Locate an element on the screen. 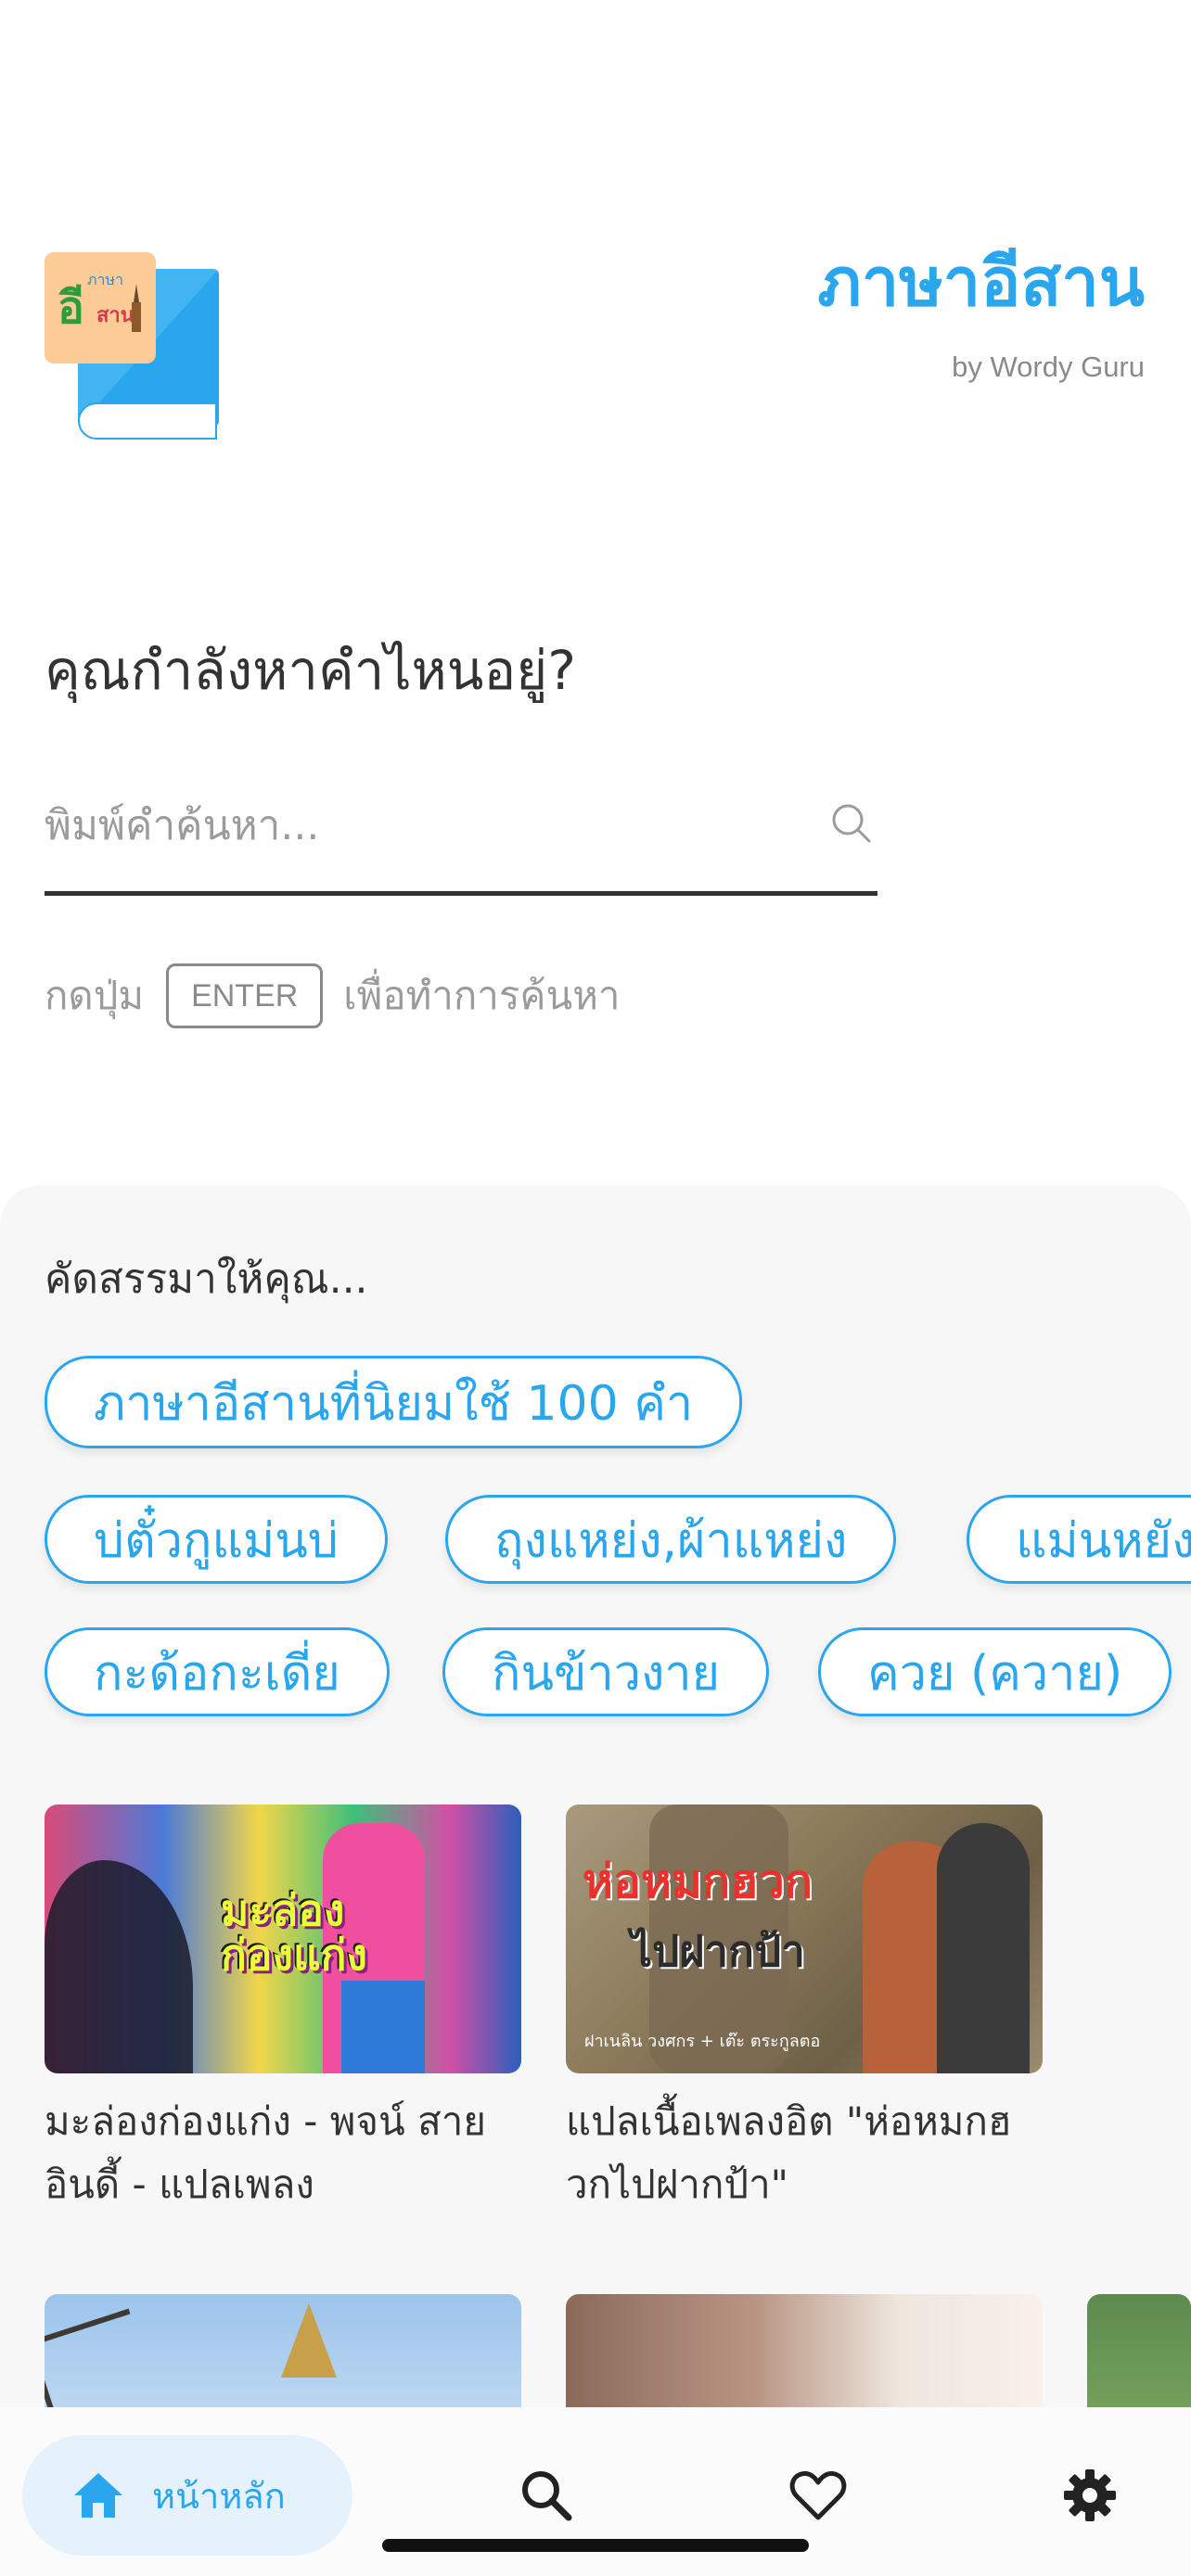 Image resolution: width=1191 pixels, height=2576 pixels. logo-badge: ภาษา อี สาน is located at coordinates (100, 307).